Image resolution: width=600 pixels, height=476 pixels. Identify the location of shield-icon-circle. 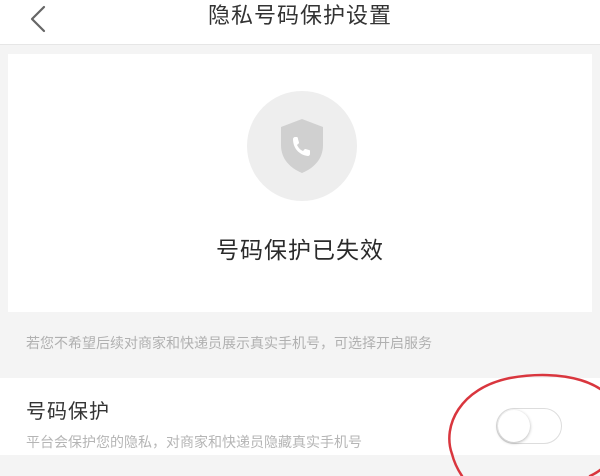
(302, 146).